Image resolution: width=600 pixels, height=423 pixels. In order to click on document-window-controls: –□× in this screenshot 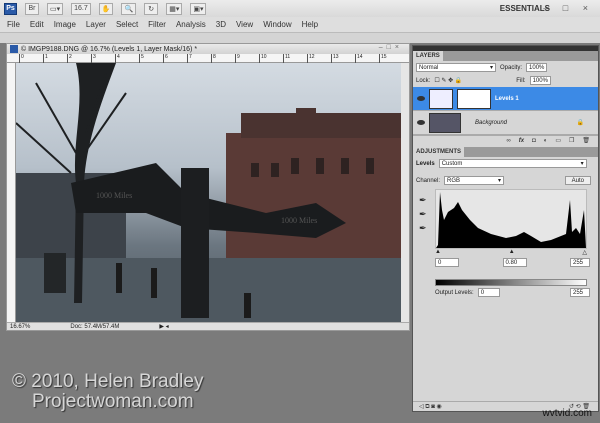, I will do `click(391, 47)`.